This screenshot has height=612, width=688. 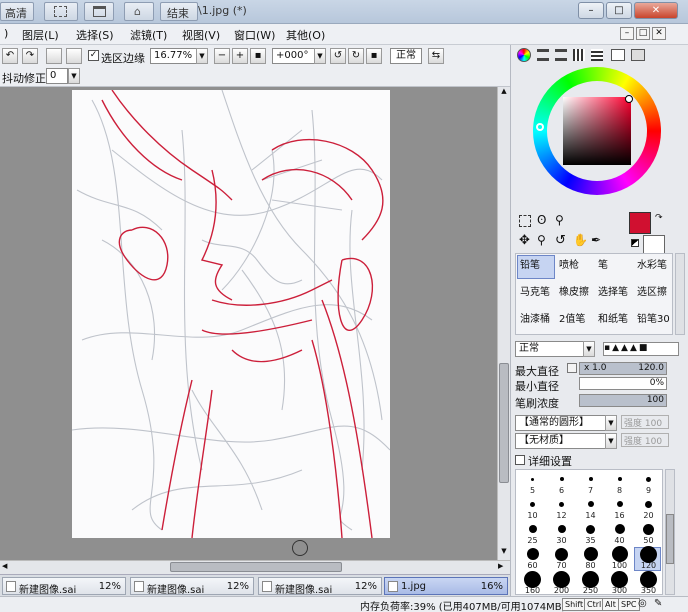 I want to click on lasso-icon: ʘ, so click(x=541, y=220).